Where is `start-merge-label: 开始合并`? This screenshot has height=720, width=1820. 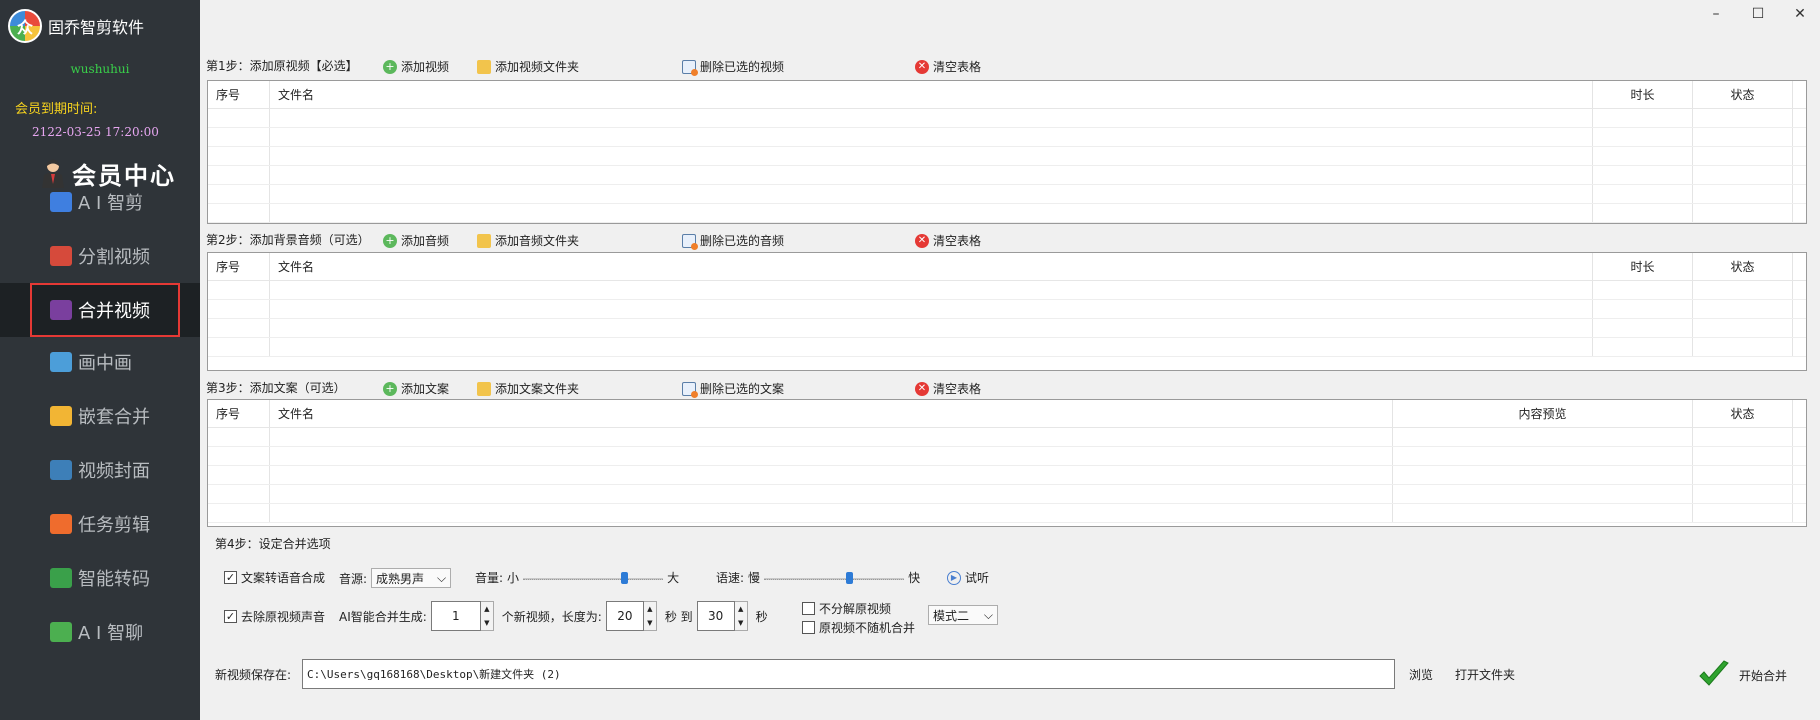
start-merge-label: 开始合并 is located at coordinates (1763, 675).